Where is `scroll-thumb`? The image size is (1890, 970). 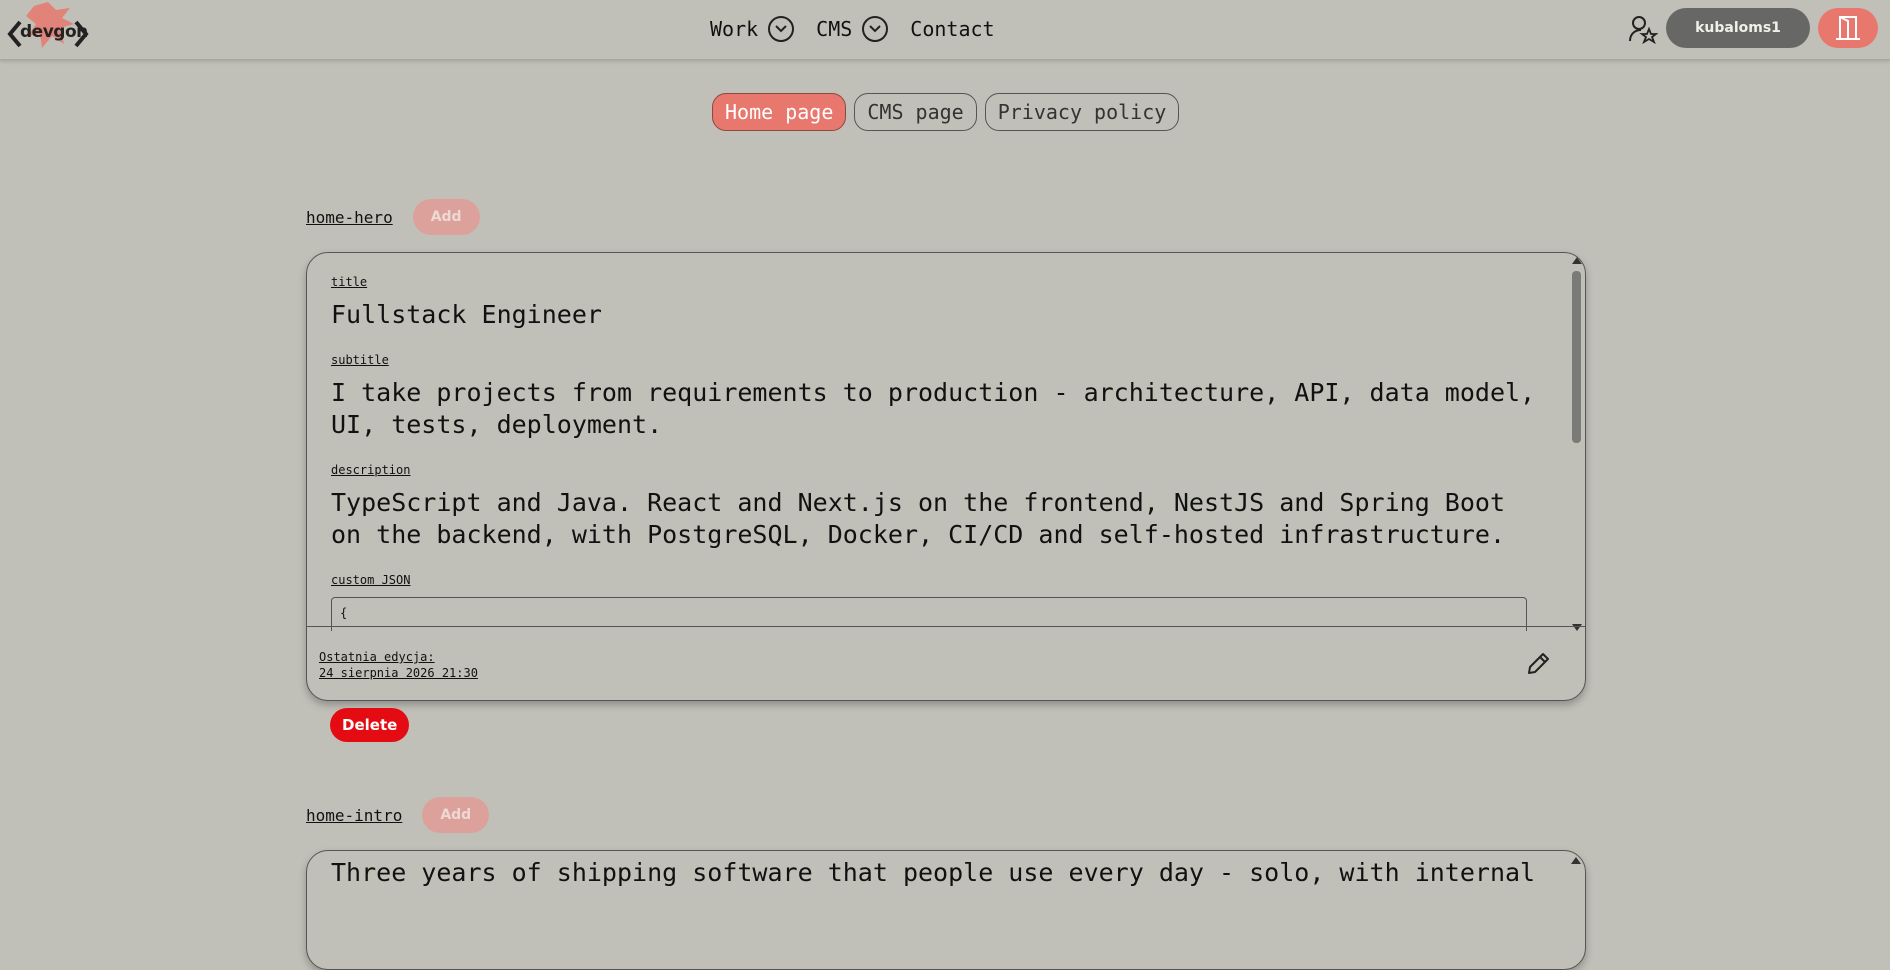
scroll-thumb is located at coordinates (1576, 357).